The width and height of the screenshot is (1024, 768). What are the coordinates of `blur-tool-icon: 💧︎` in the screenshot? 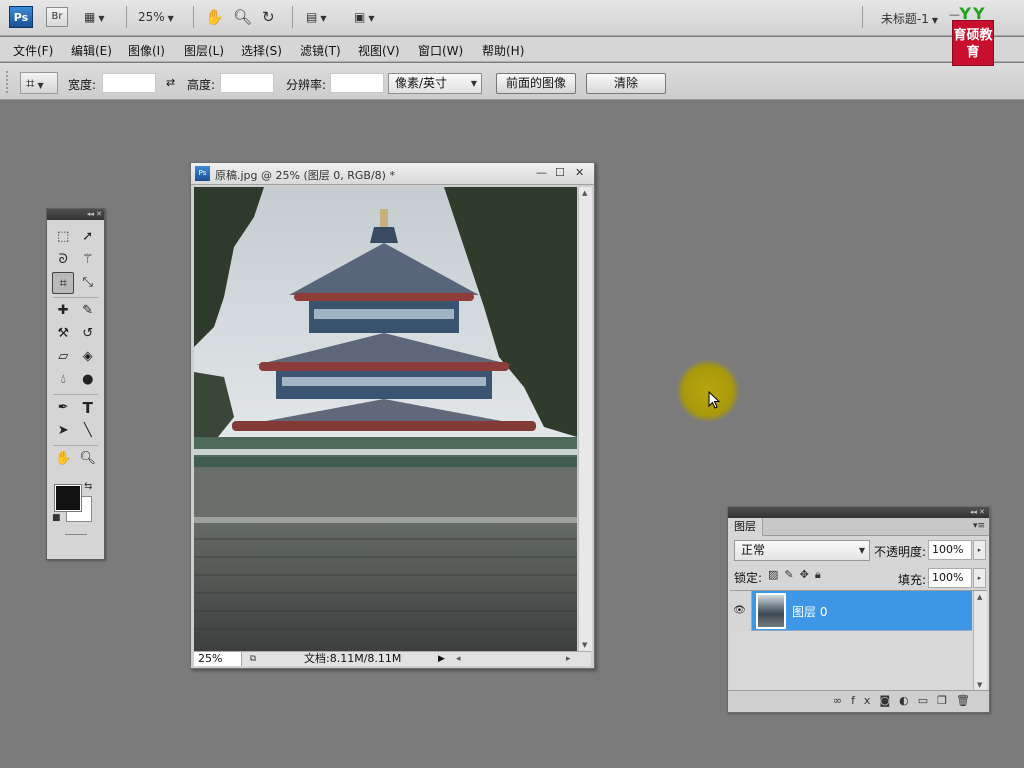 It's located at (63, 380).